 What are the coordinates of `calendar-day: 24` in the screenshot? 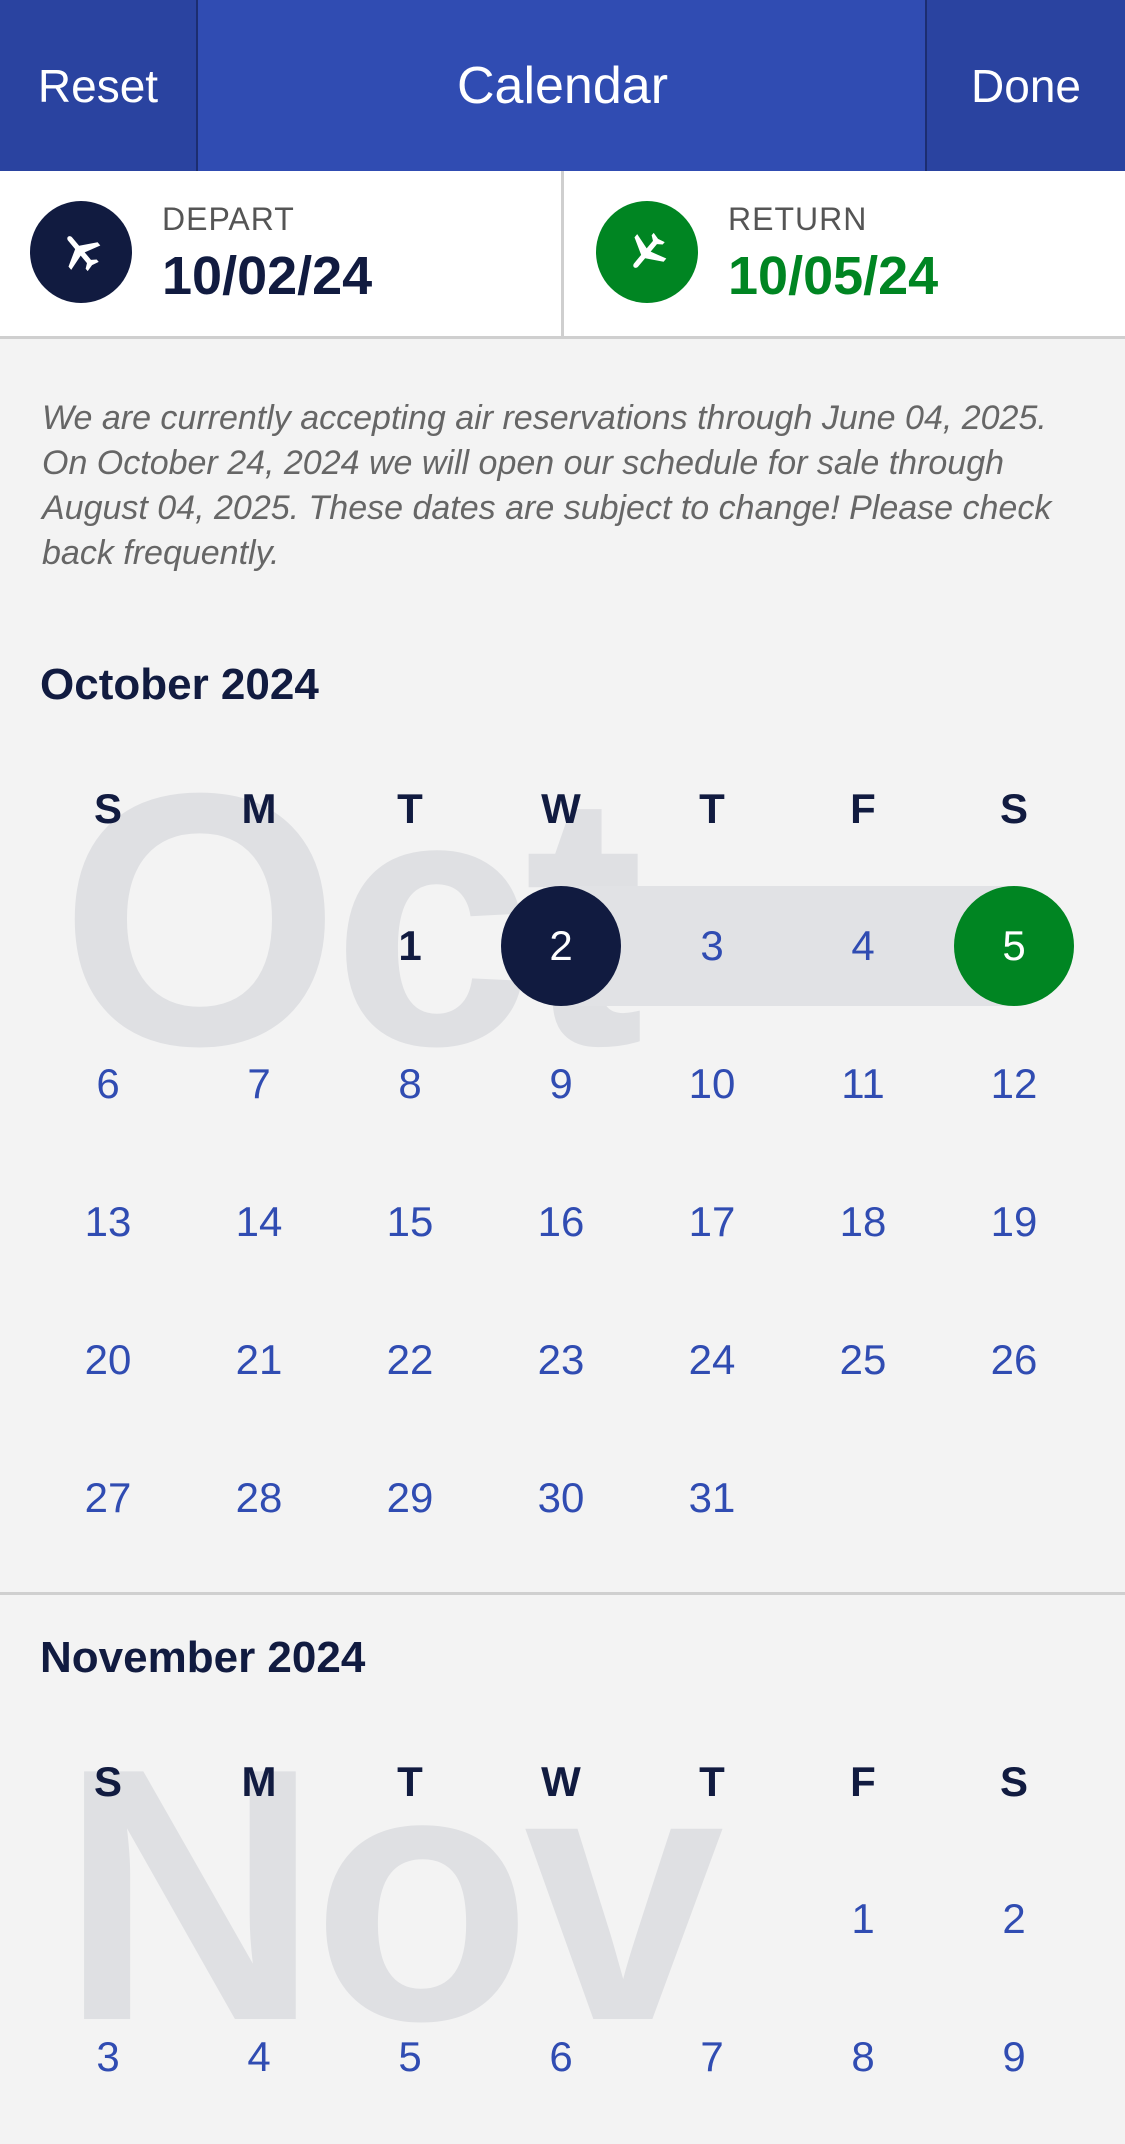 It's located at (712, 1360).